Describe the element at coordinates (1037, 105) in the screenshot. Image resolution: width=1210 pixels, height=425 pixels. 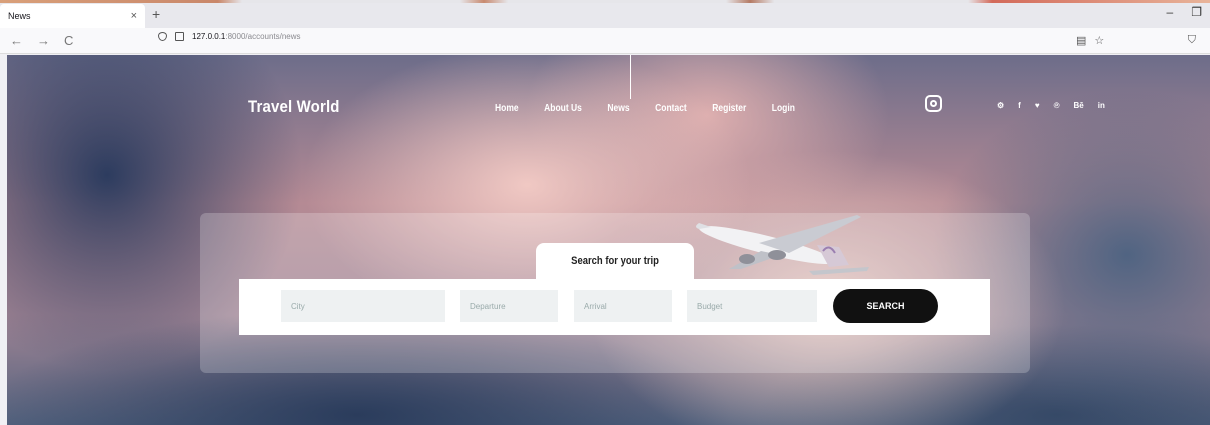
I see `twitter-icon: ♥` at that location.